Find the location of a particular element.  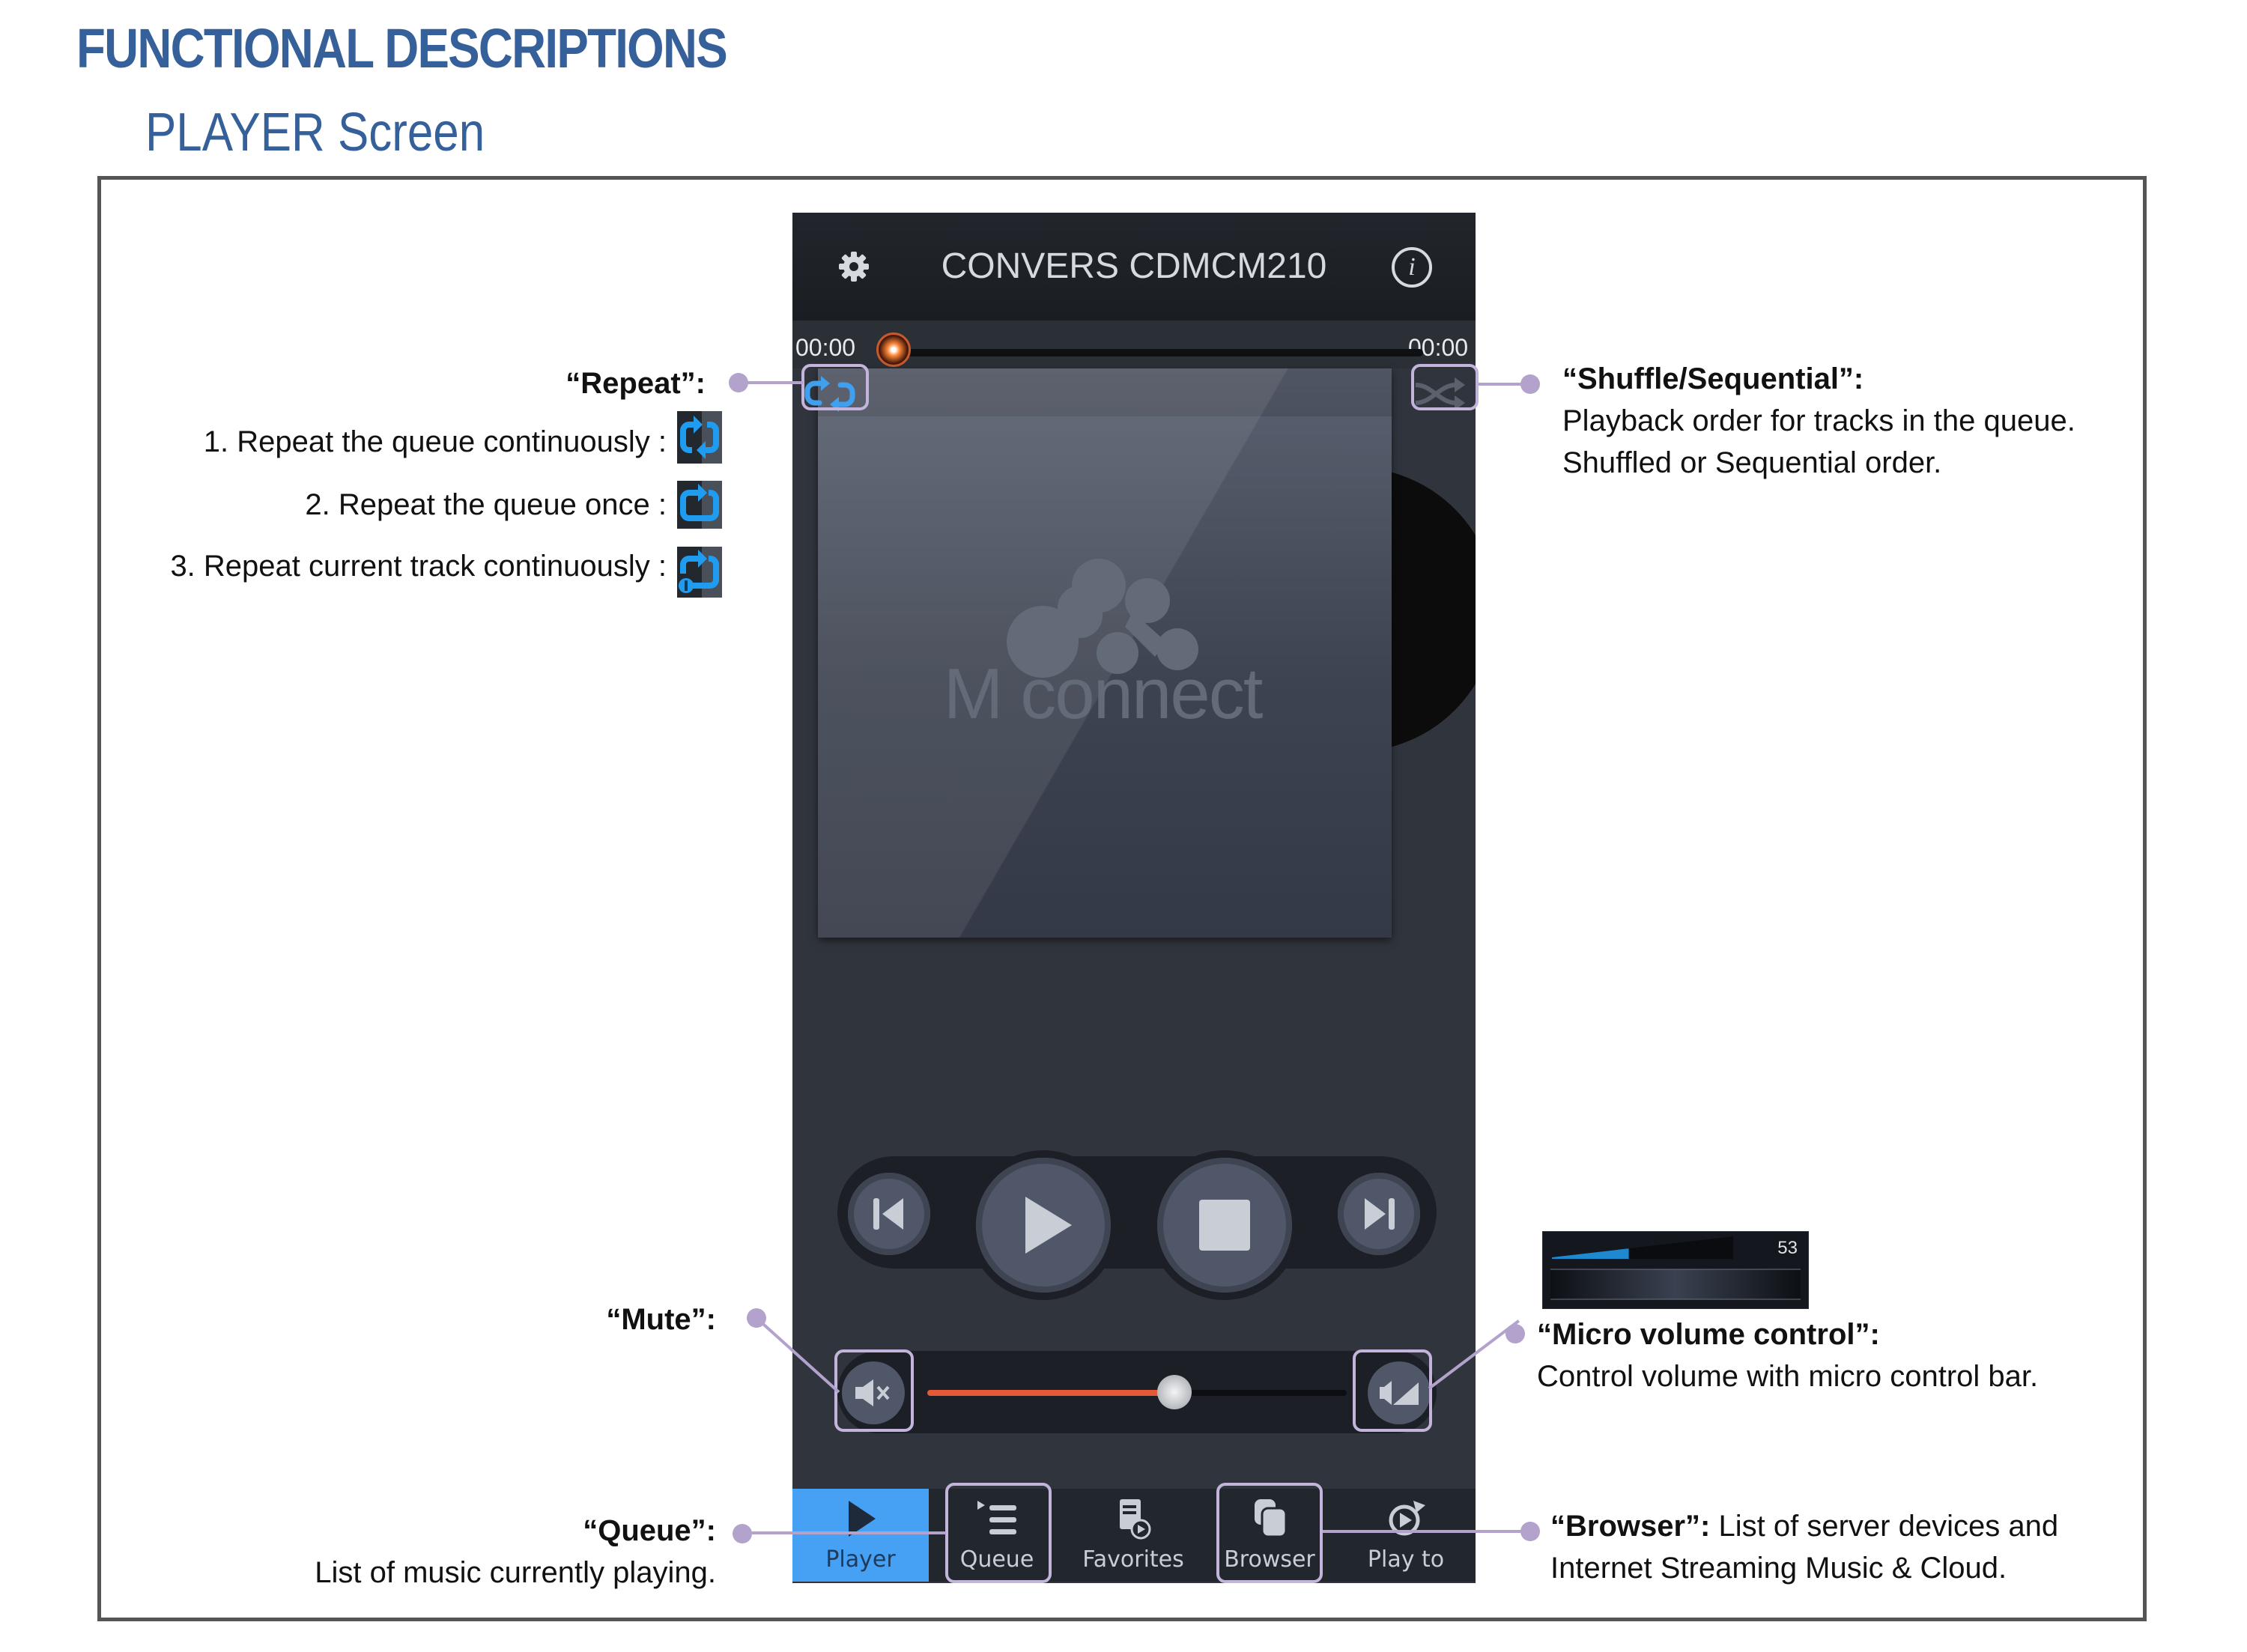

repeat-mode-3-label: 3. Repeat current track continuously : is located at coordinates (418, 566).